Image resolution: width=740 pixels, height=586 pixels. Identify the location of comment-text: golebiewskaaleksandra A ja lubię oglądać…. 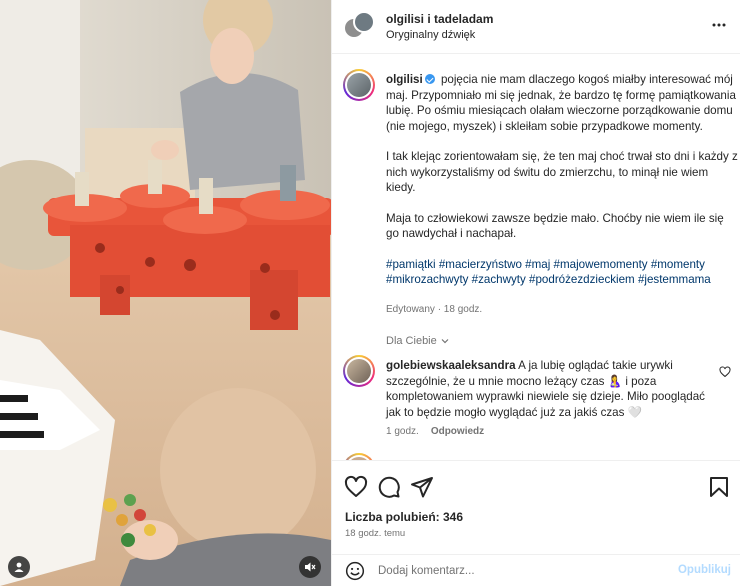
(553, 389).